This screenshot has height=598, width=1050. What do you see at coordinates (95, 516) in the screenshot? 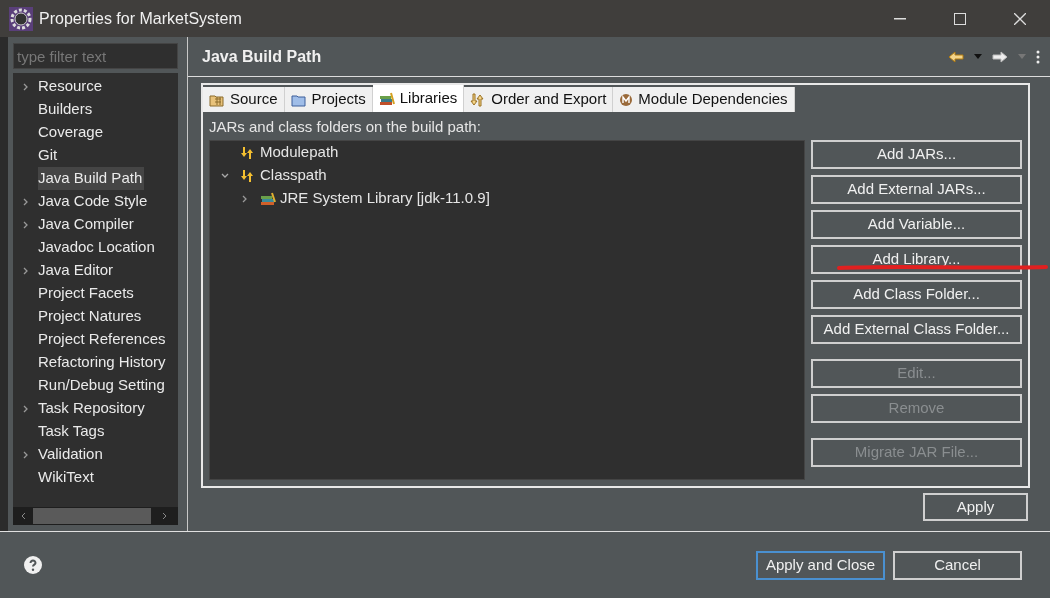
I see `horizontal-scrollbar` at bounding box center [95, 516].